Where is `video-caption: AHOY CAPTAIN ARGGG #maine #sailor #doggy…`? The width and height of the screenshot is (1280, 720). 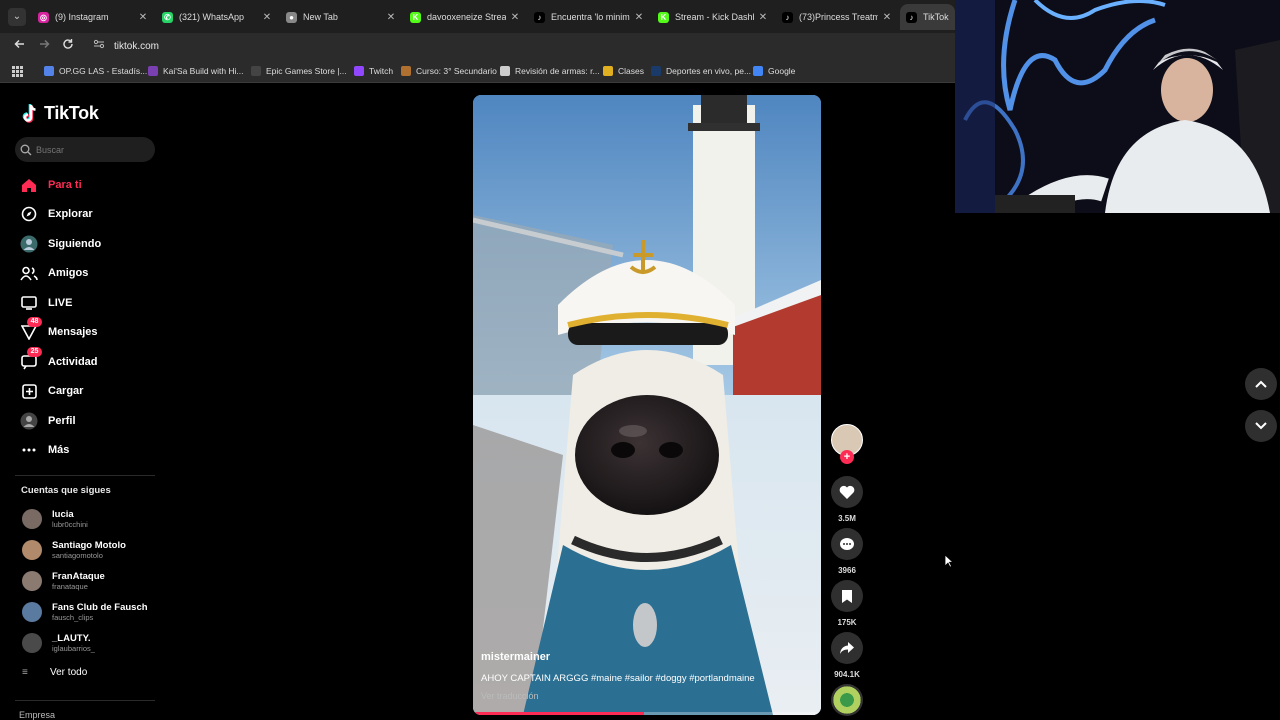
video-caption: AHOY CAPTAIN ARGGG #maine #sailor #doggy… is located at coordinates (618, 678).